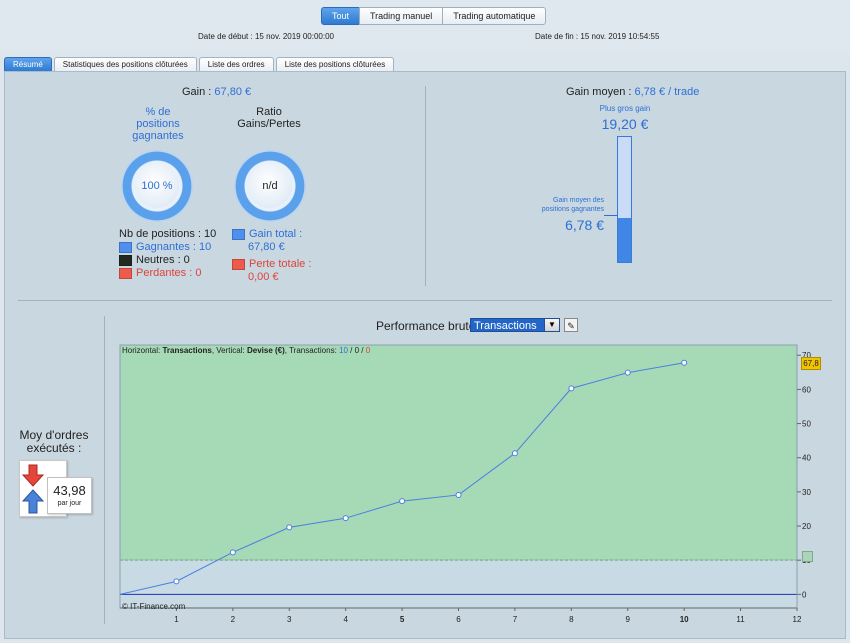  Describe the element at coordinates (811, 363) in the screenshot. I see `last-value-badge: 67,8` at that location.